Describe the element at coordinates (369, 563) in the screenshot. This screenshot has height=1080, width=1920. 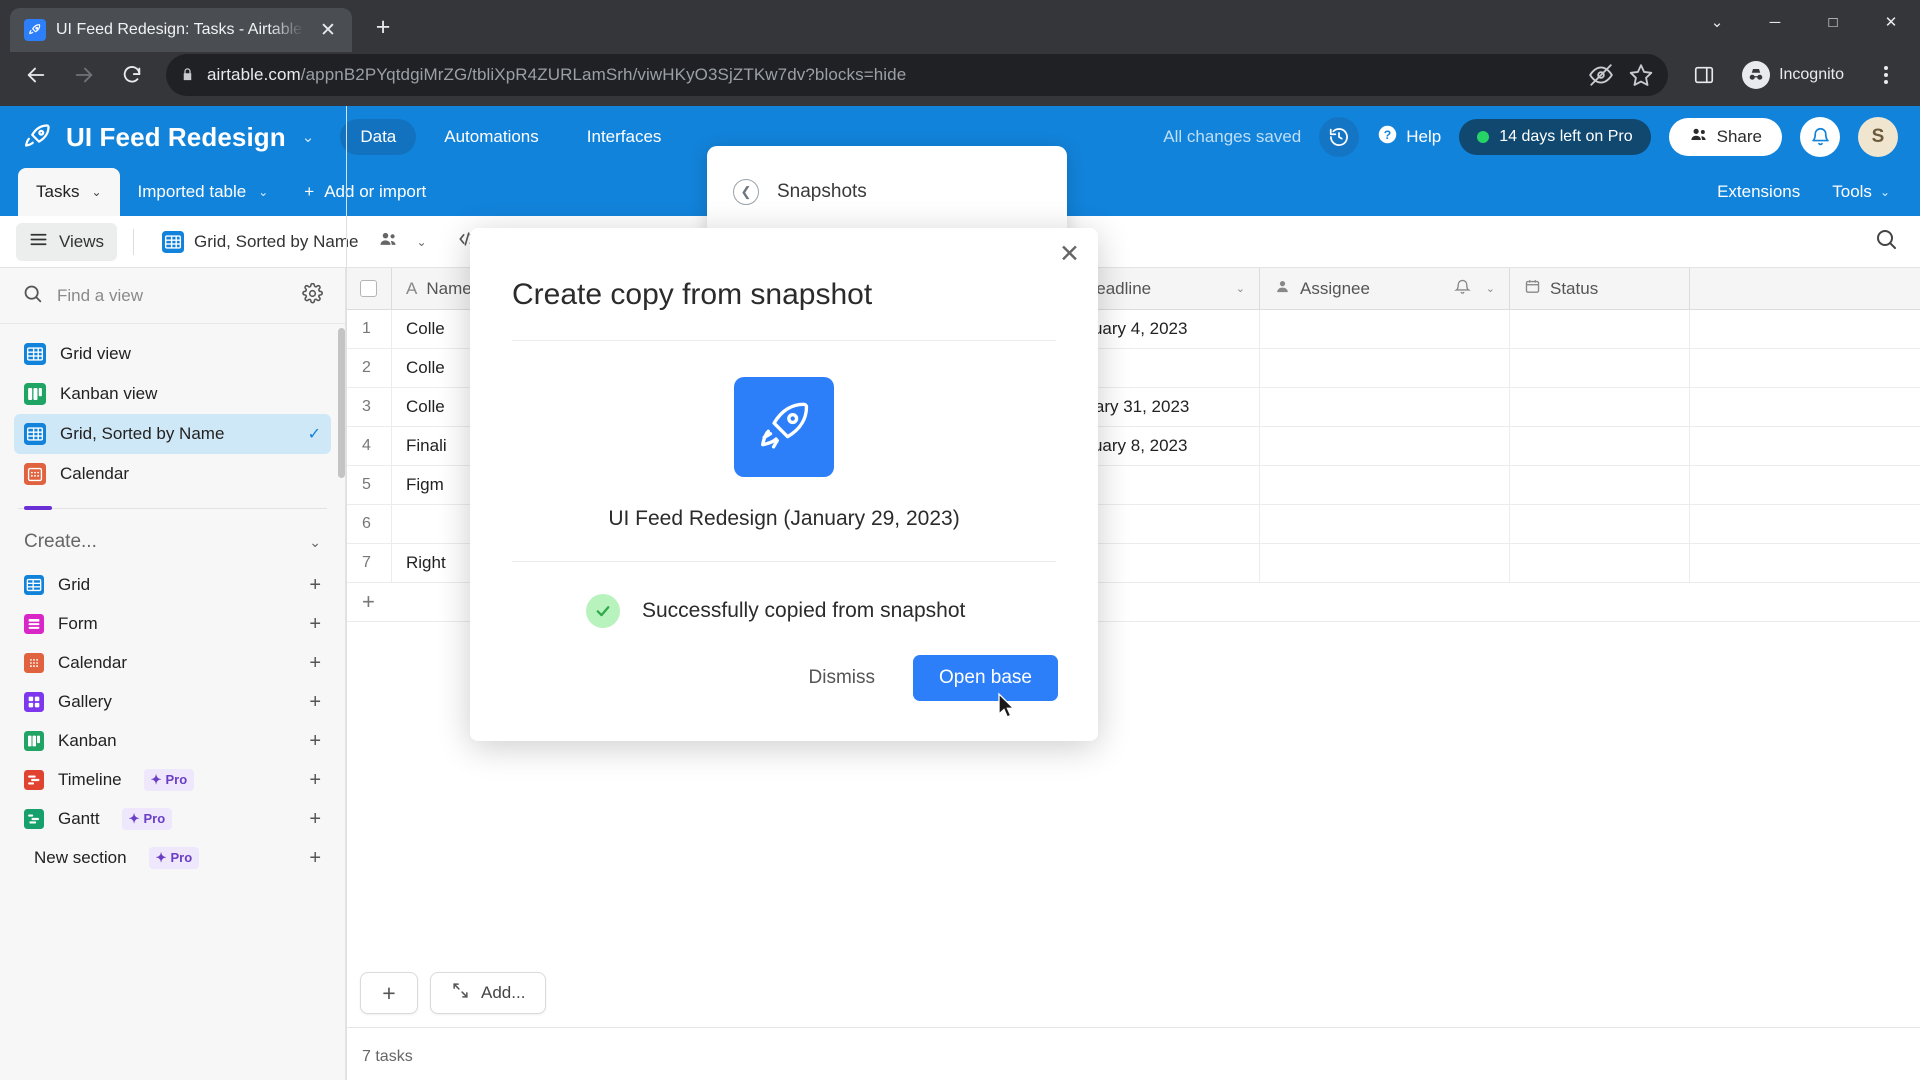
I see `row-number: 7` at that location.